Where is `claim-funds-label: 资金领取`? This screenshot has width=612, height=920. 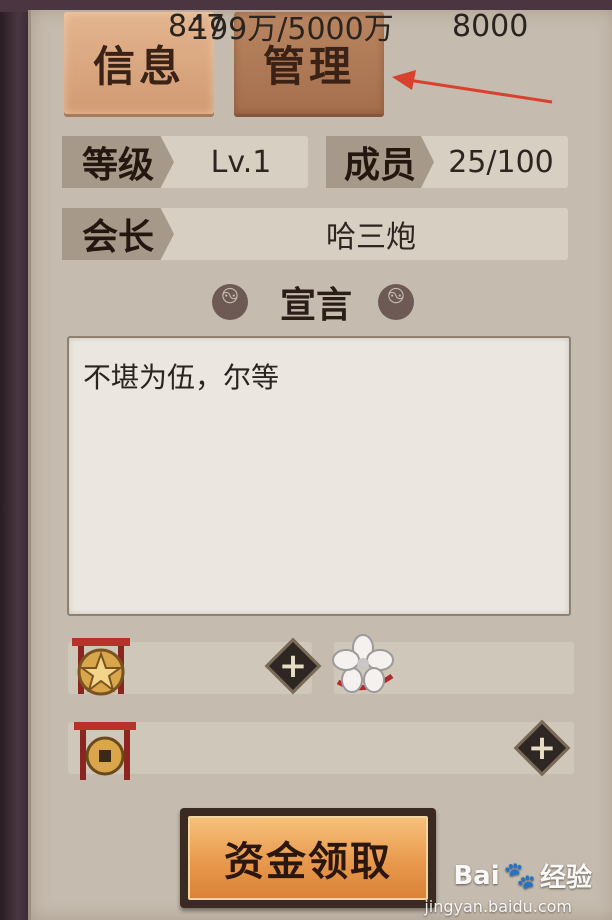 claim-funds-label: 资金领取 is located at coordinates (308, 858).